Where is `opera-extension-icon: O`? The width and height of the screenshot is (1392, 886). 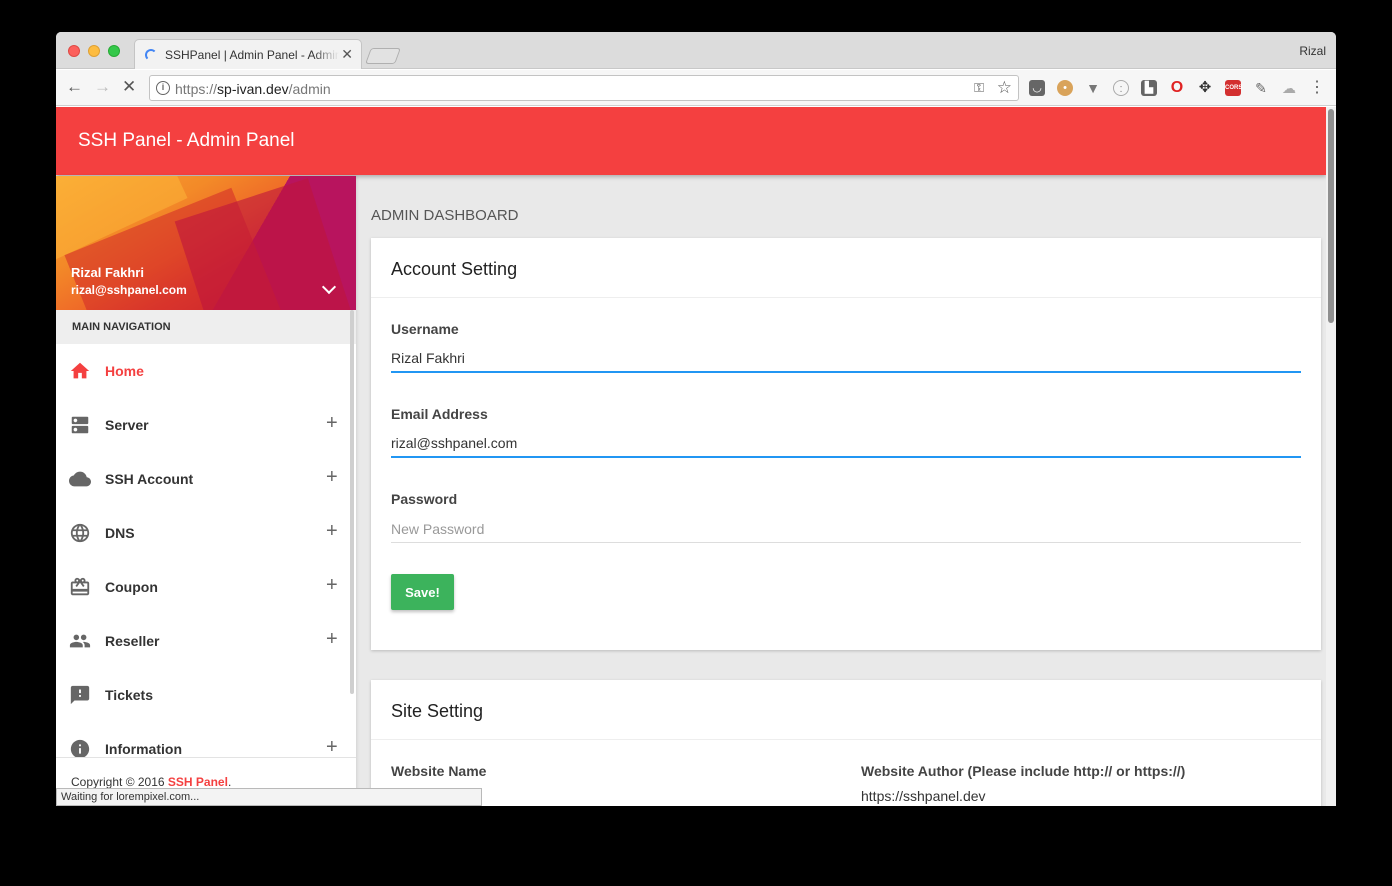
opera-extension-icon: O is located at coordinates (1177, 88).